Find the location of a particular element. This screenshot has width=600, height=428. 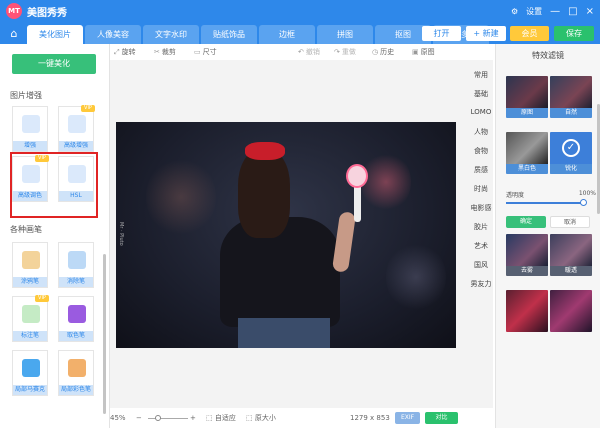

tab-text-watermark: 文字水印 is located at coordinates (171, 34).